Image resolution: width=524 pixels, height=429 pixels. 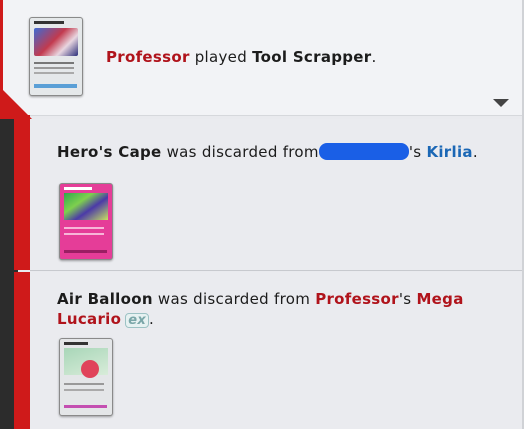 I want to click on heros-cape-card-image, so click(x=86, y=221).